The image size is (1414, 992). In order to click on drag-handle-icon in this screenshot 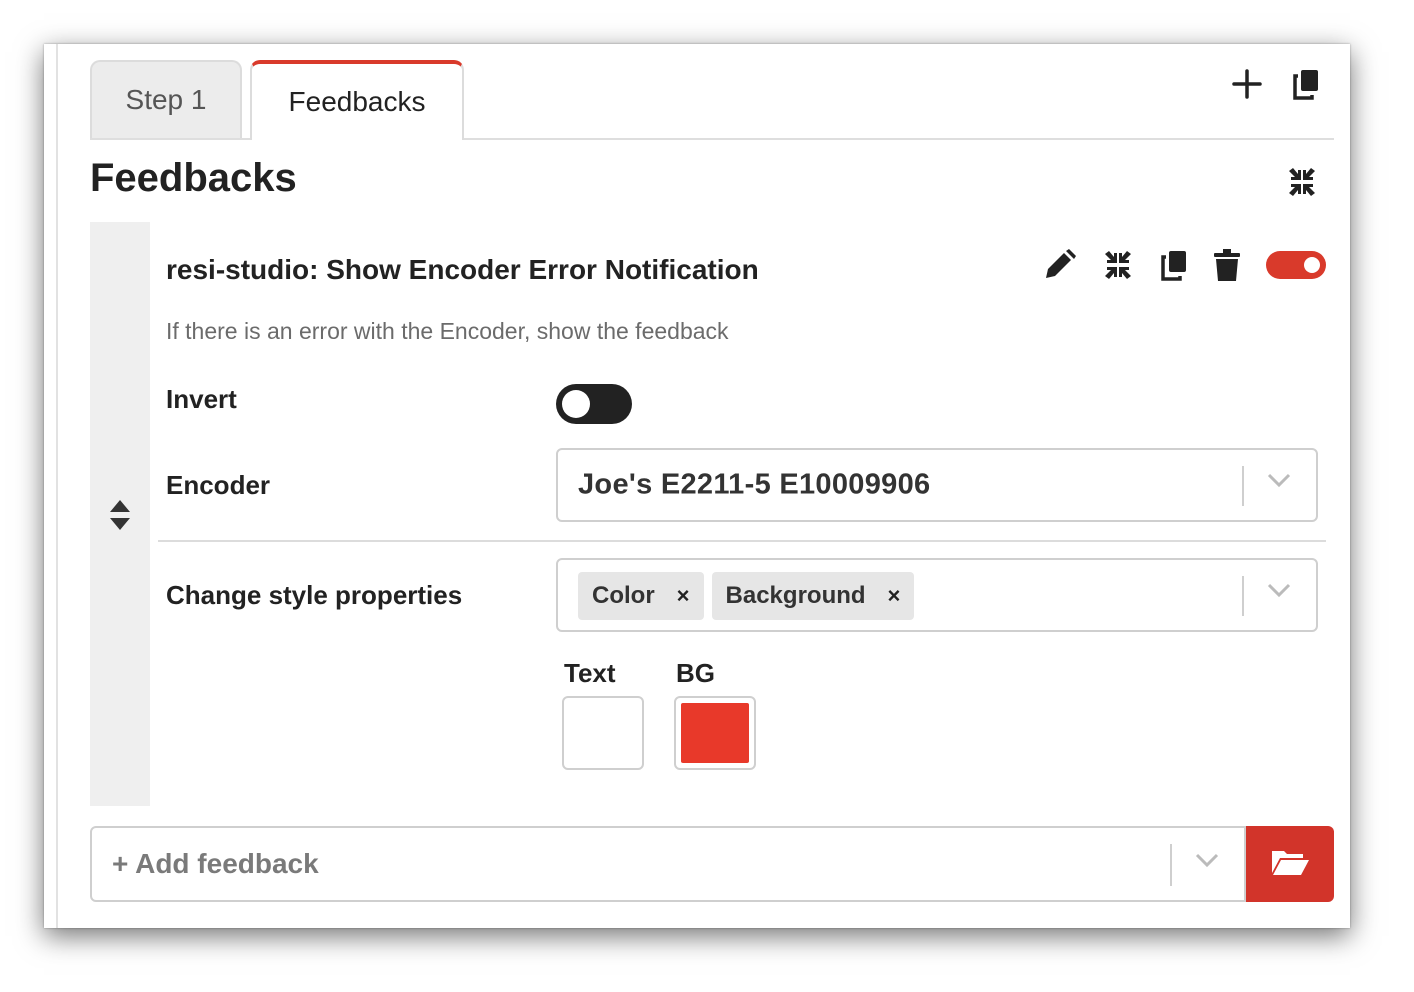, I will do `click(120, 517)`.